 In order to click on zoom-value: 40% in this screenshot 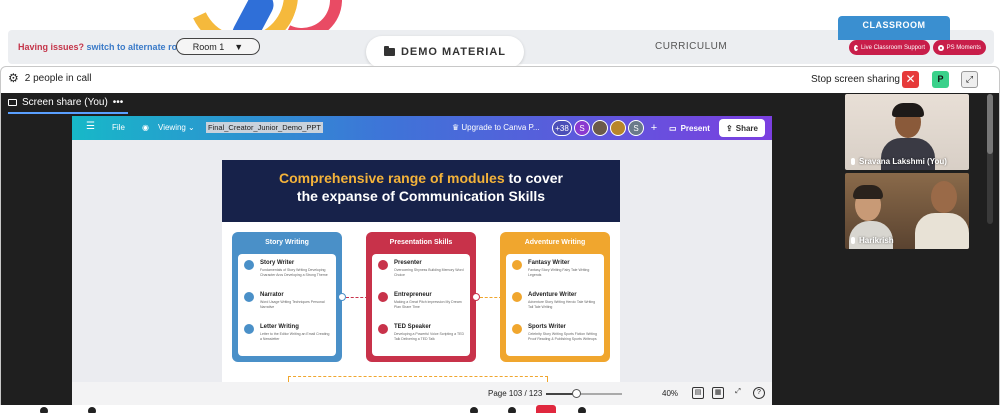, I will do `click(670, 393)`.